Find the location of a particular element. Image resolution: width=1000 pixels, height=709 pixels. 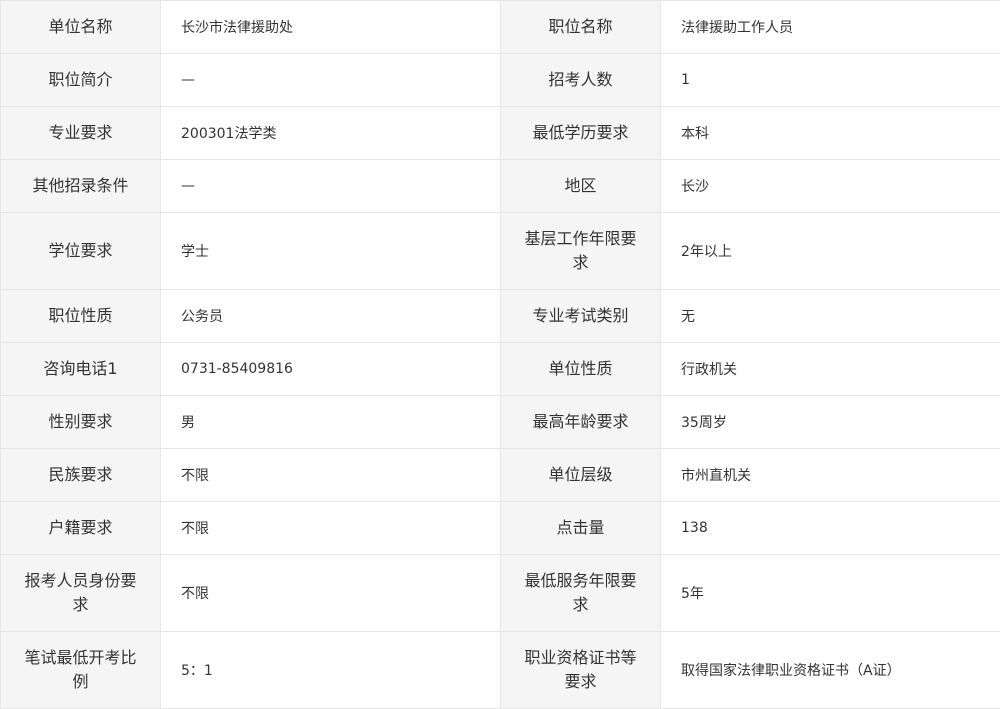

table-row: 其他招录条件 — 地区 长沙 is located at coordinates (500, 186).